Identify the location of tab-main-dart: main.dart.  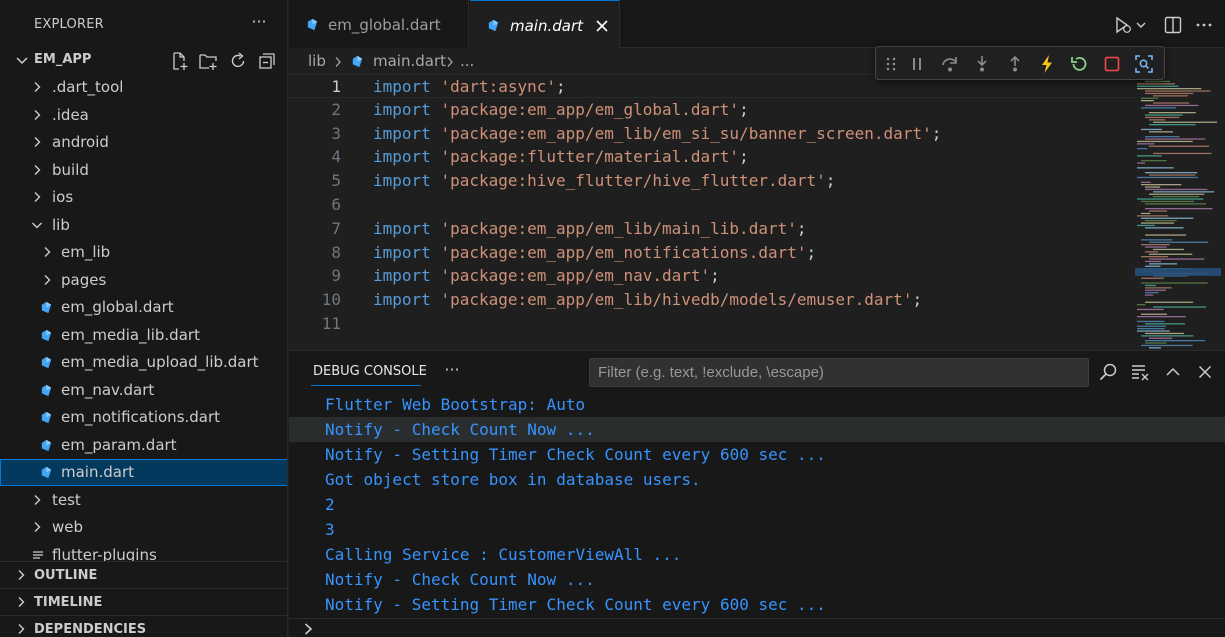
(545, 24).